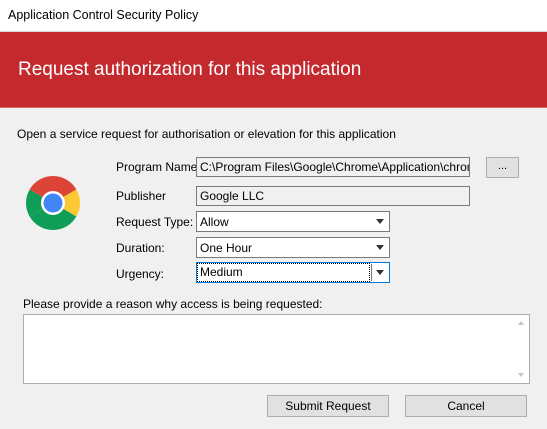 The image size is (547, 429). Describe the element at coordinates (157, 167) in the screenshot. I see `program-name-label: Program Name` at that location.